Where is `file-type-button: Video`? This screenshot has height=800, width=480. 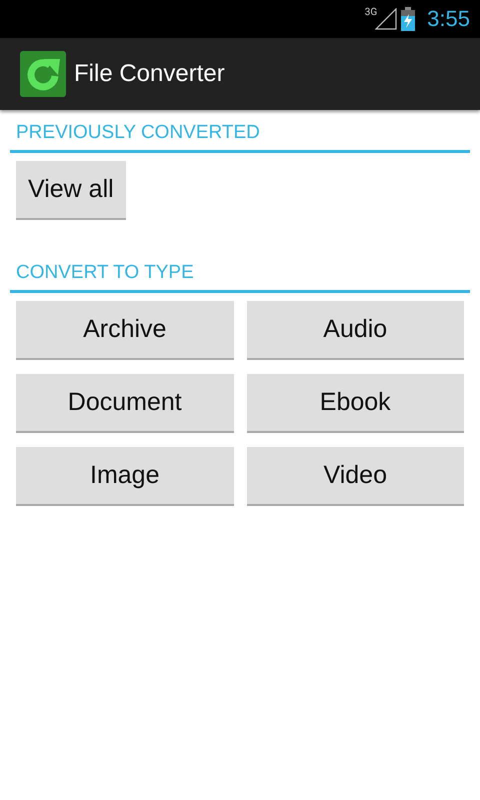 file-type-button: Video is located at coordinates (355, 476).